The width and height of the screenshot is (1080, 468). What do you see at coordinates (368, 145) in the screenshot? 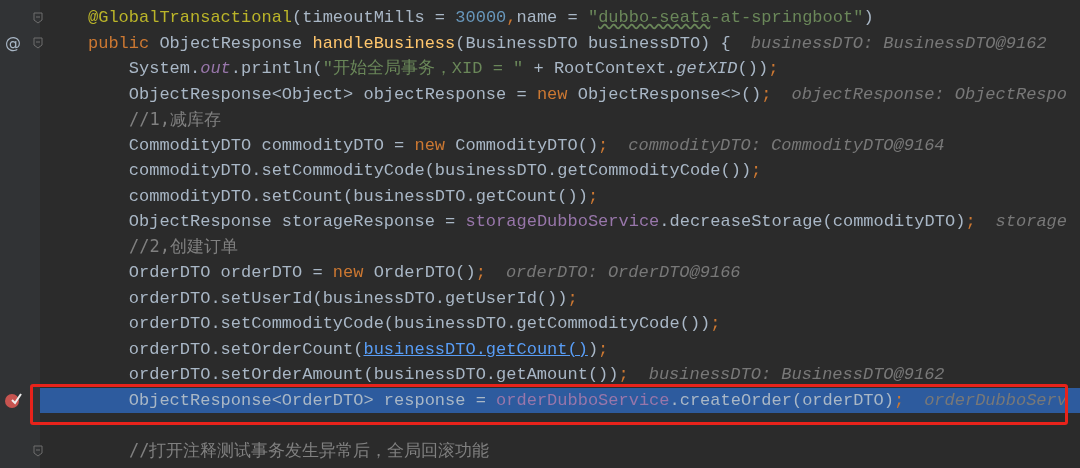
I see `code-line: CommodityDTO commodityDTO = new CommodityDTO();` at bounding box center [368, 145].